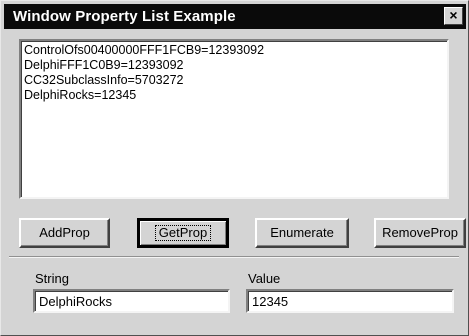 The height and width of the screenshot is (336, 469). What do you see at coordinates (234, 50) in the screenshot?
I see `list-item: ControlOfs00400000FFF1FCB9=12393092` at bounding box center [234, 50].